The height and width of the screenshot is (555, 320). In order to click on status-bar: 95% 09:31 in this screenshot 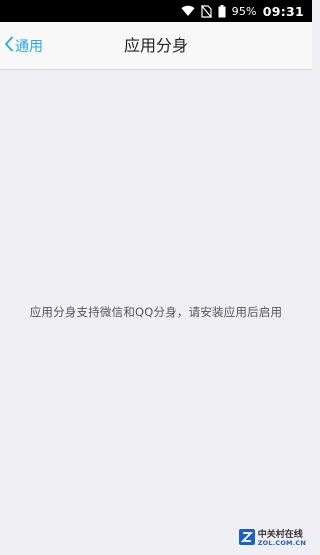, I will do `click(156, 11)`.